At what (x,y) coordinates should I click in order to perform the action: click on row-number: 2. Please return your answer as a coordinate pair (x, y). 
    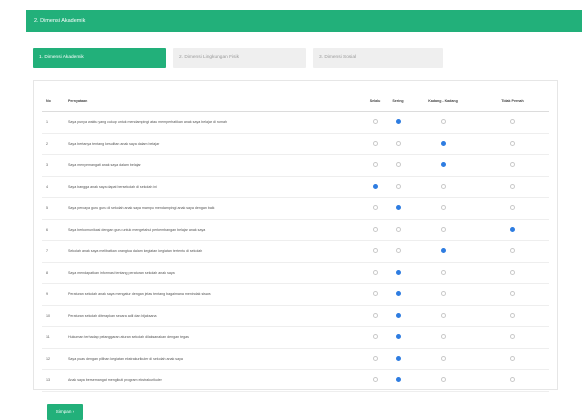
    Looking at the image, I should click on (53, 144).